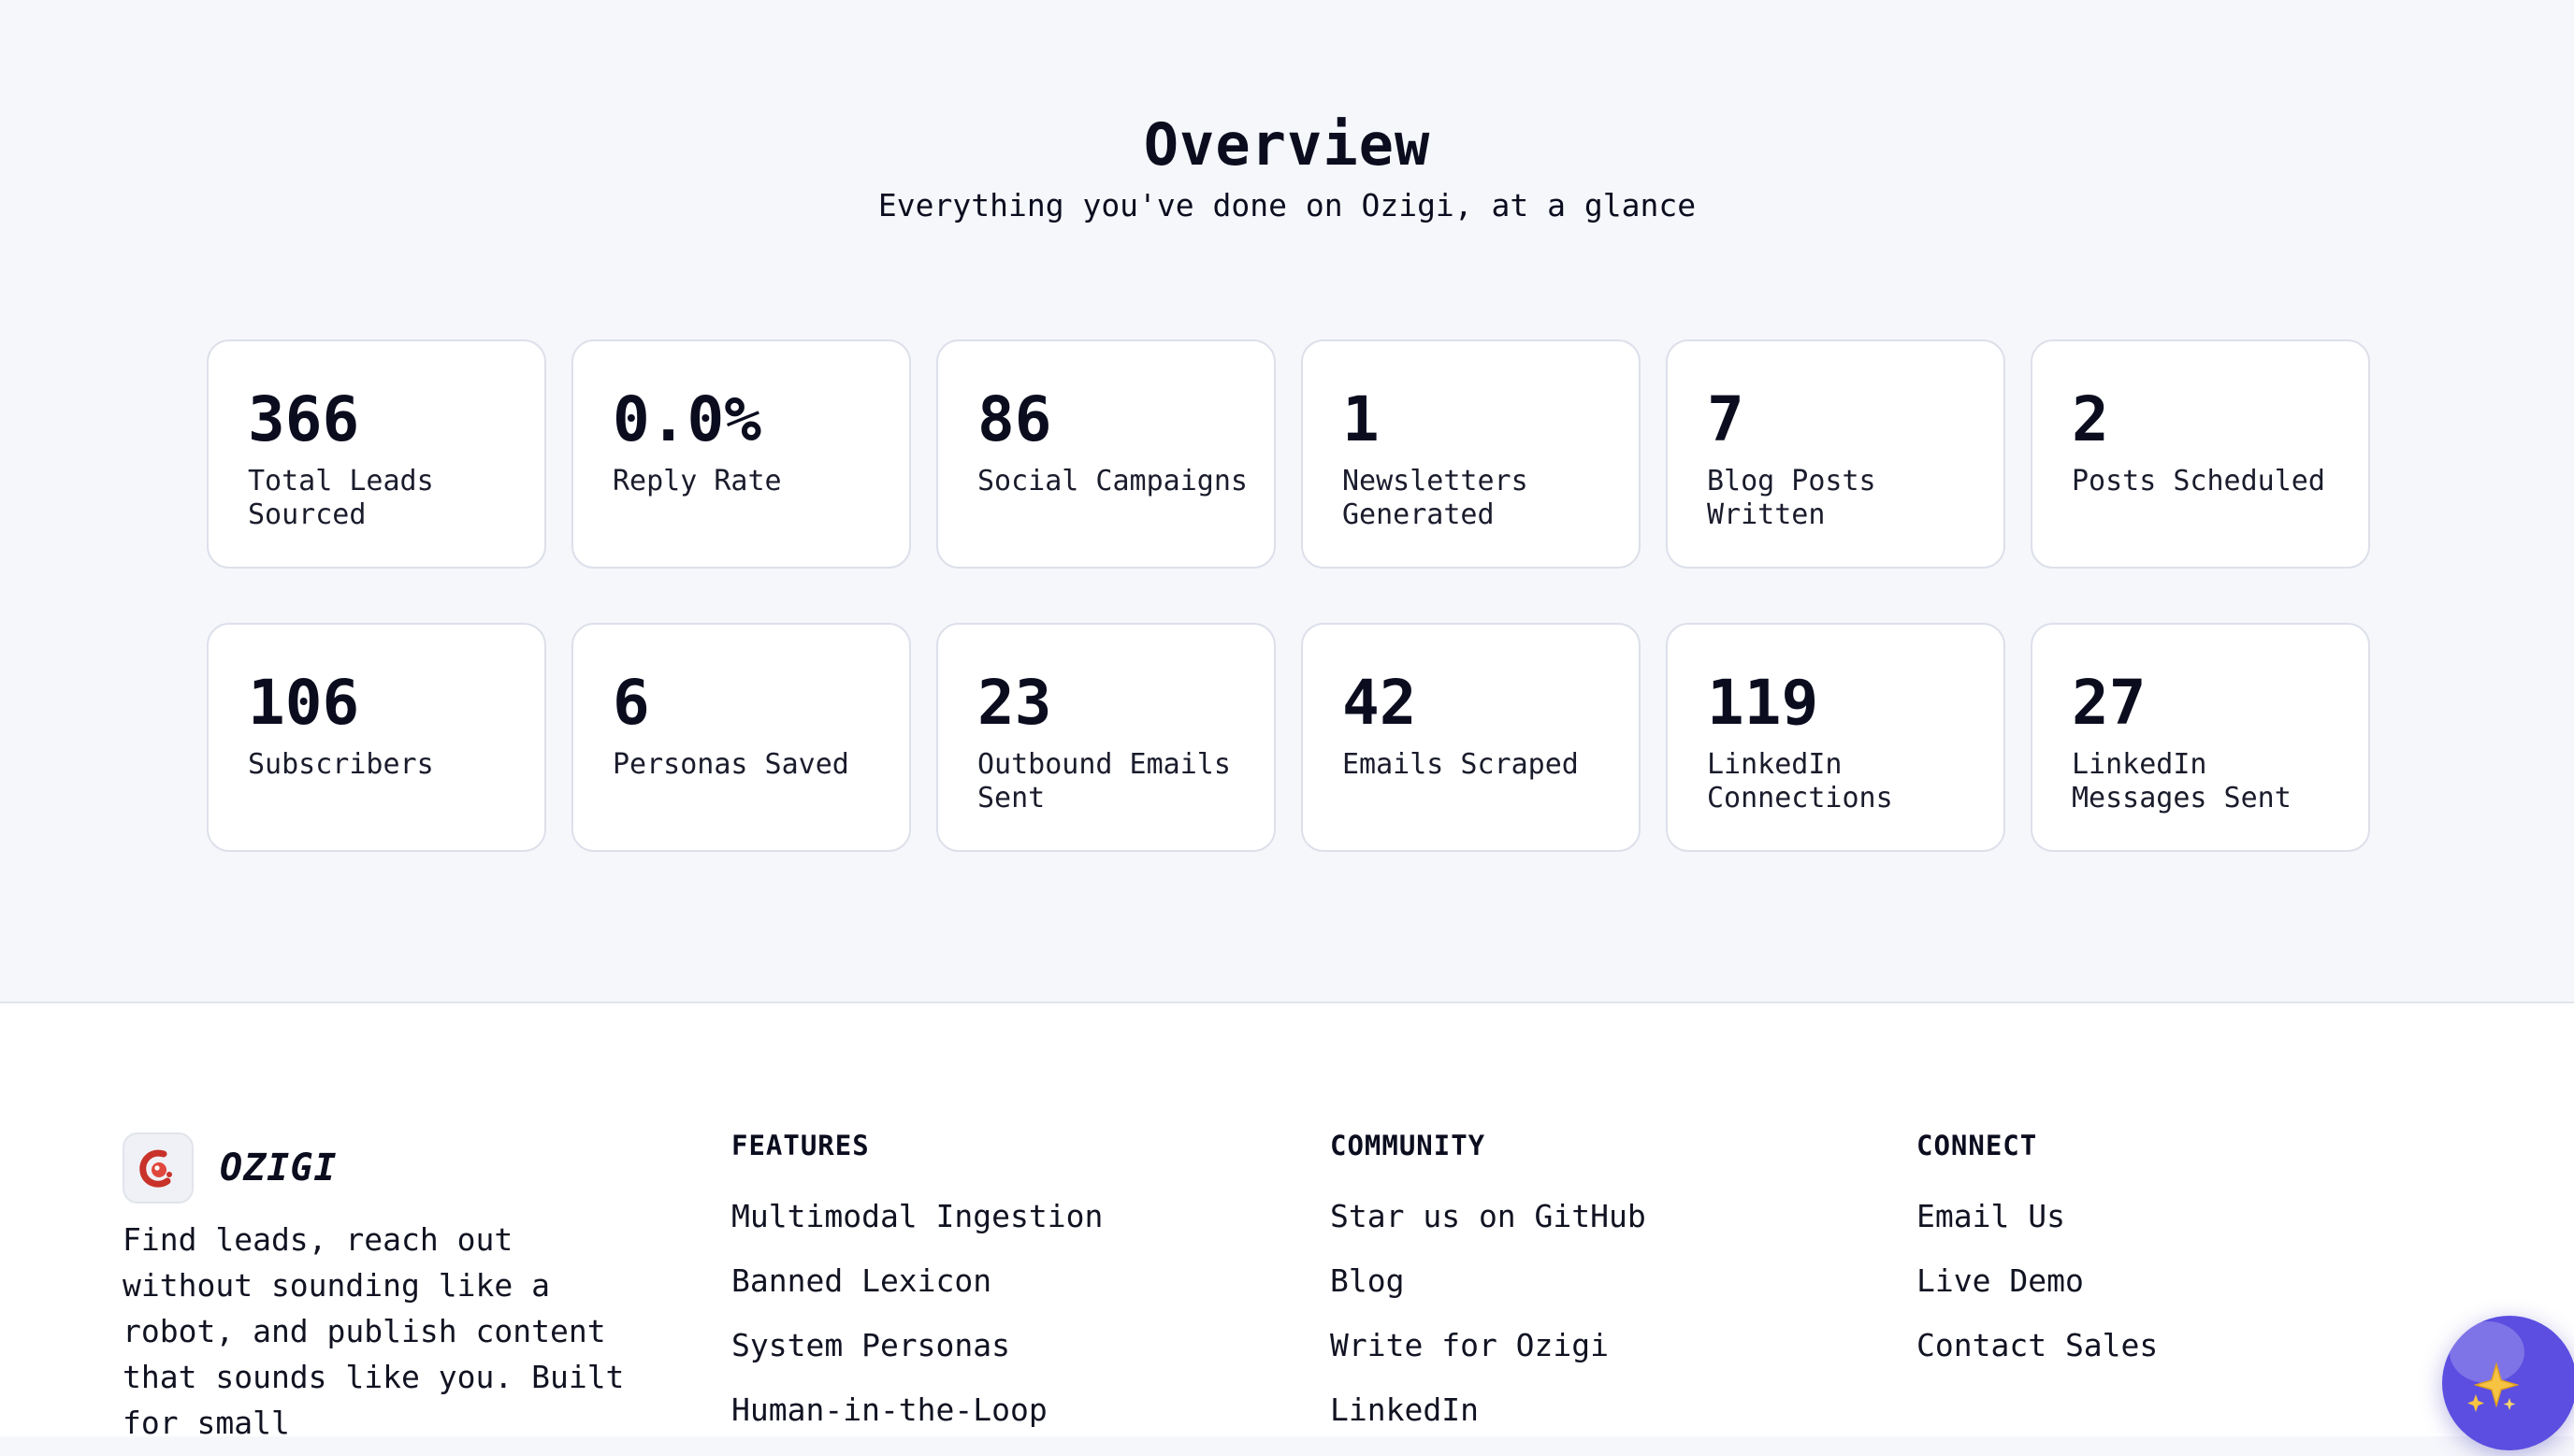 The image size is (2574, 1456). Describe the element at coordinates (1106, 737) in the screenshot. I see `stat-card-outbound-emails: 23 Outbound Emails Sent` at that location.